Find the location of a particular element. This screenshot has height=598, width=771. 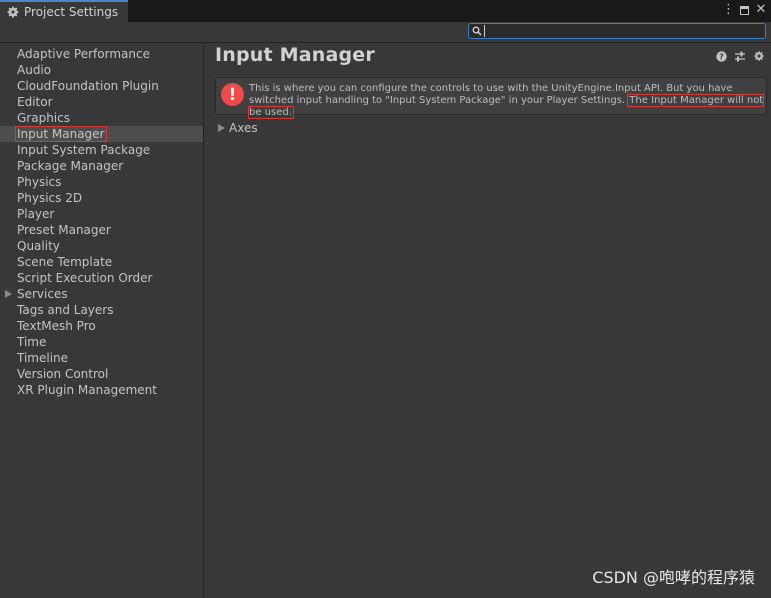

tab-project-settings: Project Settings is located at coordinates (64, 11).